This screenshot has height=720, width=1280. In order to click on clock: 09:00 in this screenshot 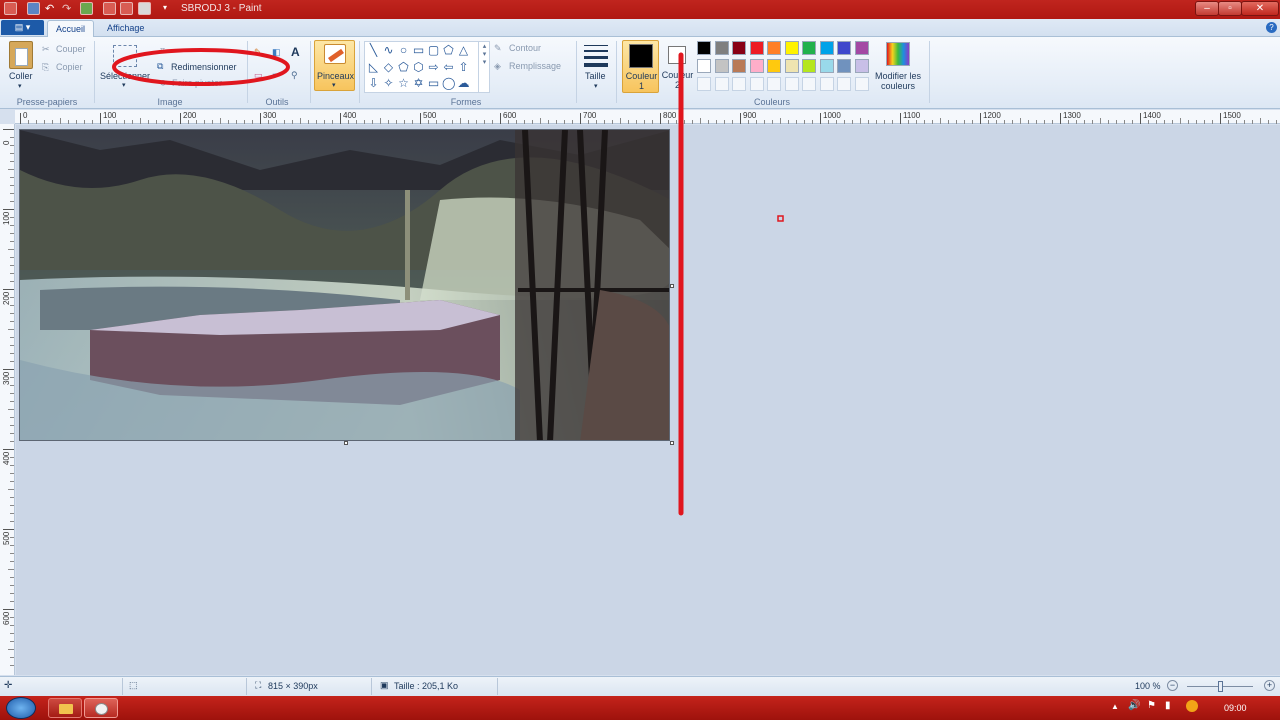, I will do `click(1235, 708)`.